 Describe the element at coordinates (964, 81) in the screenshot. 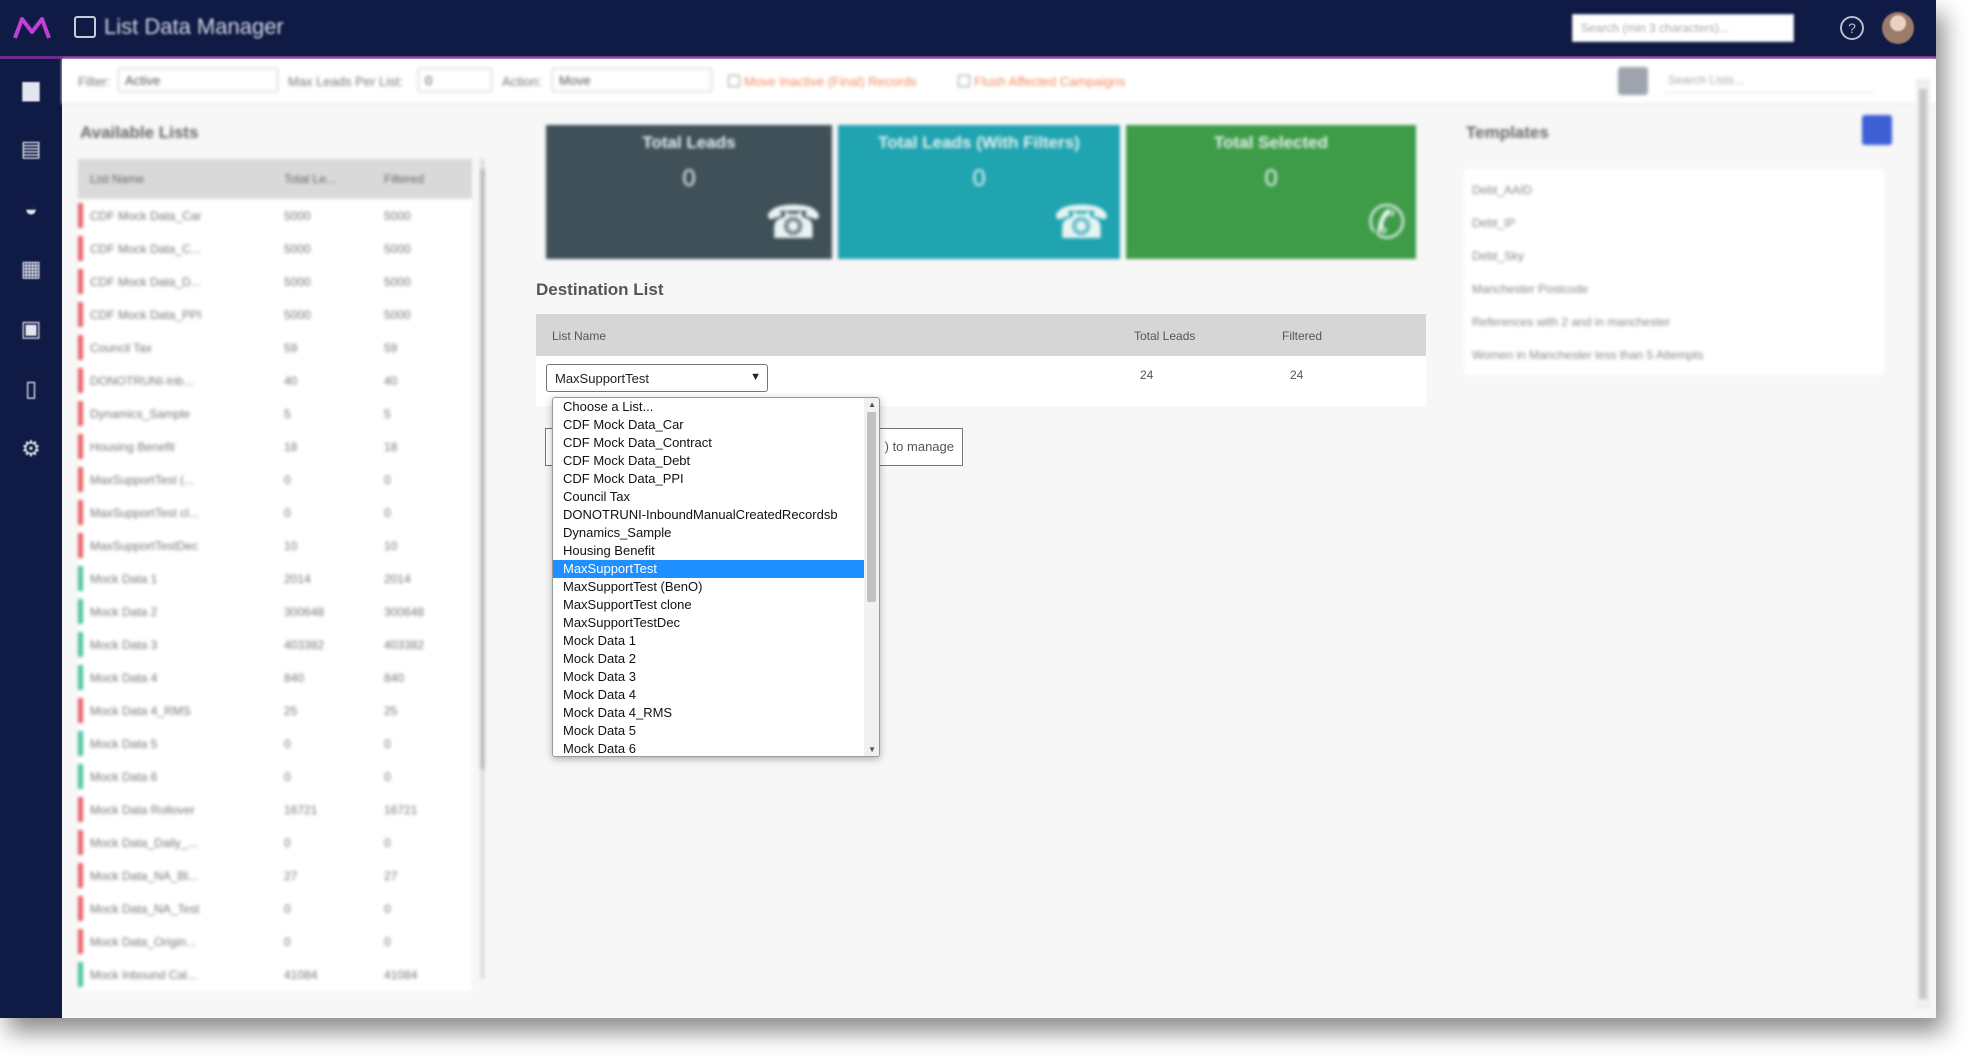

I see `flush-campaigns-checkbox` at that location.